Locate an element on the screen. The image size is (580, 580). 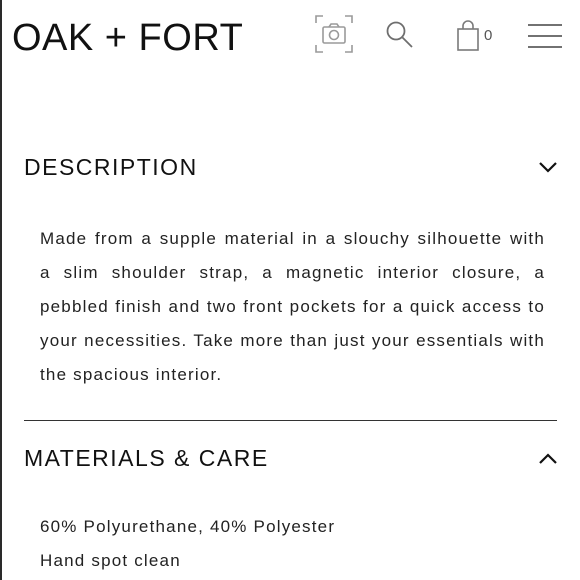
materials-accordion-header: MATERIALS & CARE is located at coordinates (292, 458).